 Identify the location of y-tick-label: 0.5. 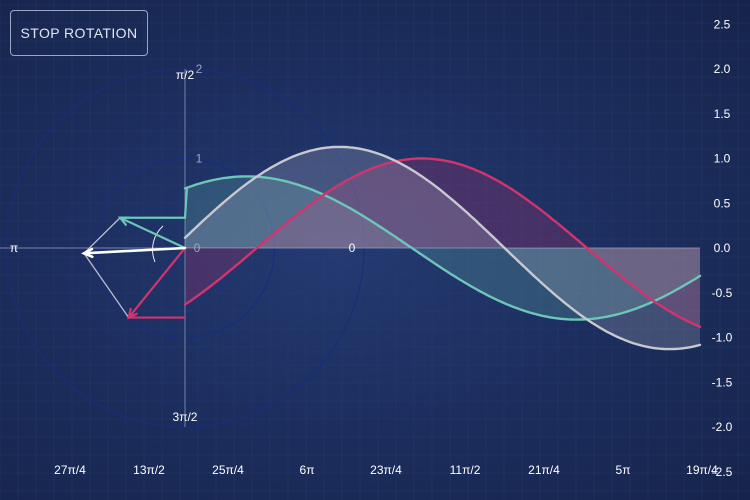
(722, 203).